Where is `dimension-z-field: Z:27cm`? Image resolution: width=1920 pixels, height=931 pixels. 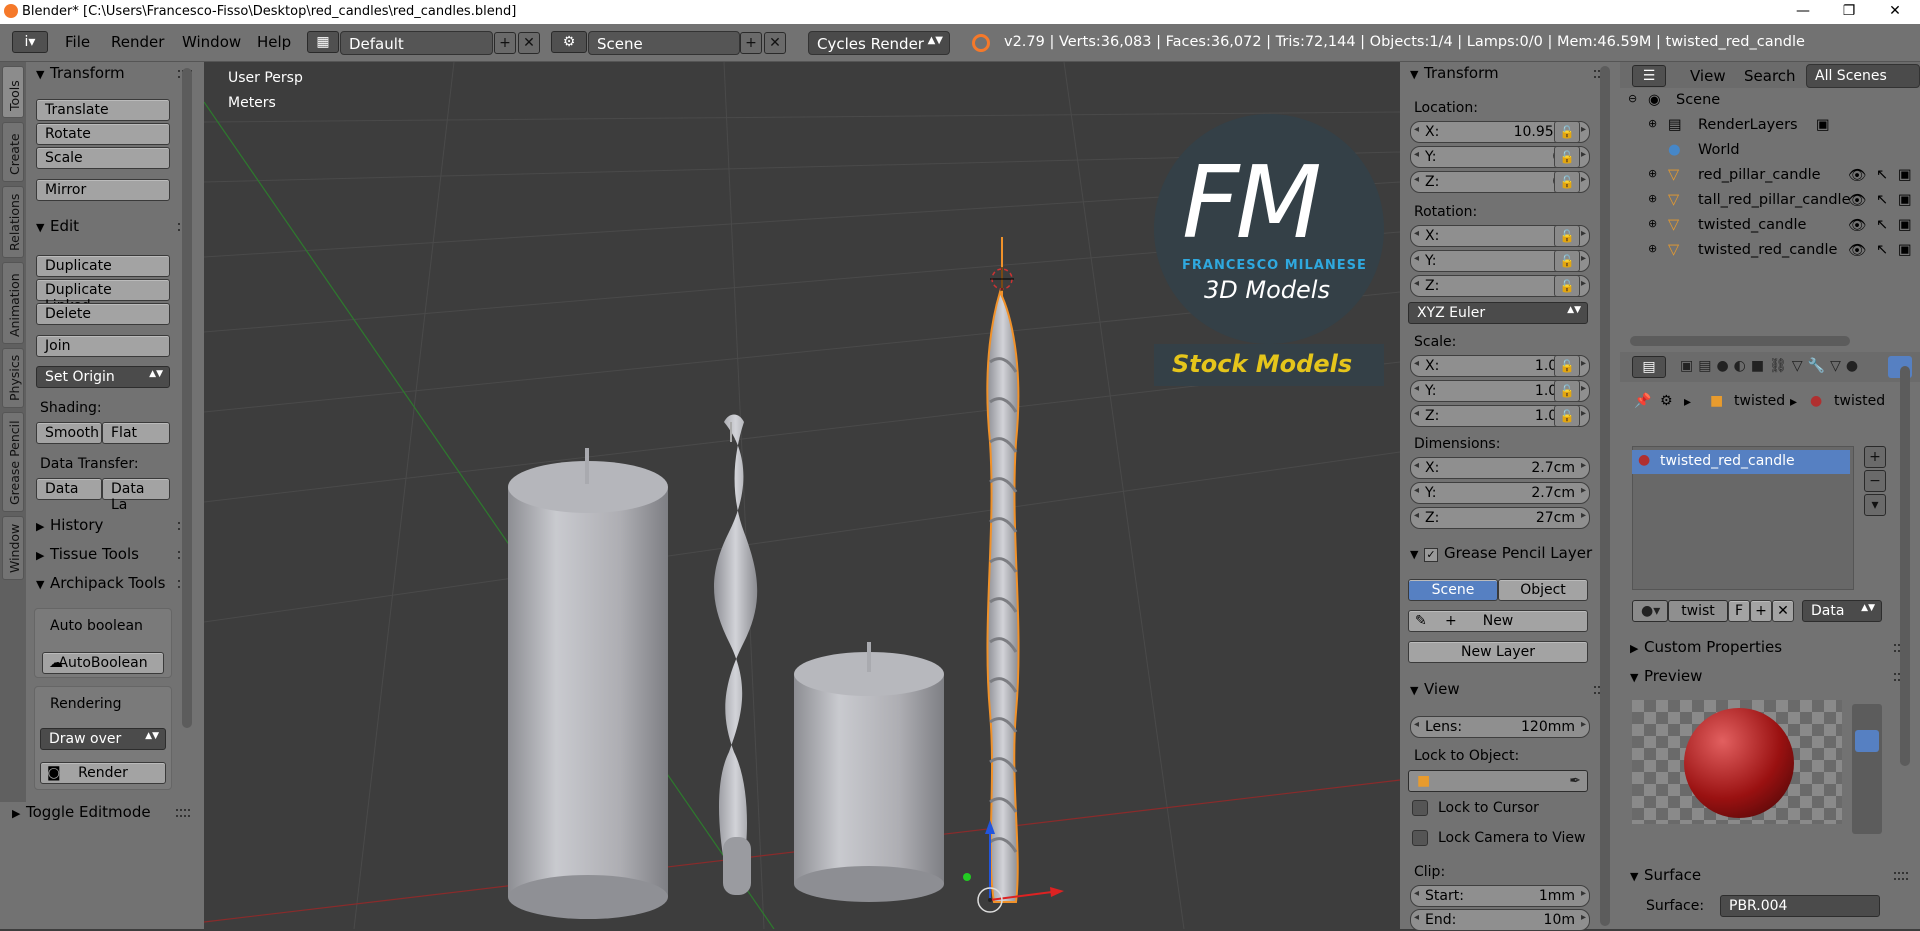 dimension-z-field: Z:27cm is located at coordinates (1500, 518).